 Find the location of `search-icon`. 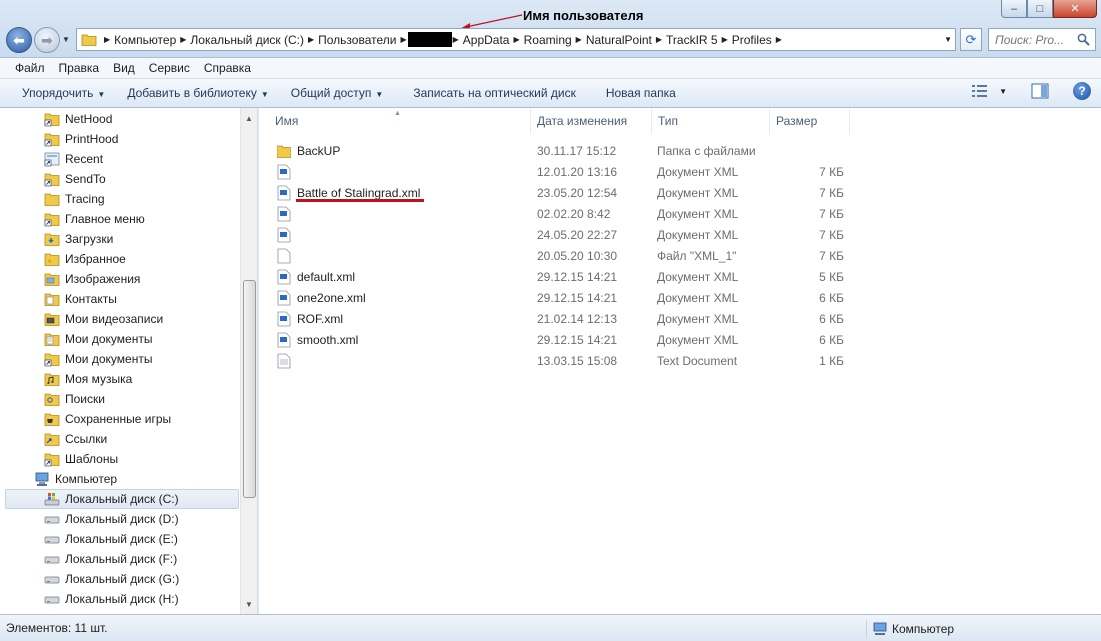

search-icon is located at coordinates (1083, 39).